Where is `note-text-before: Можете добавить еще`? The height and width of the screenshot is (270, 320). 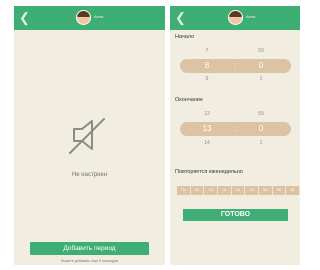 note-text-before: Можете добавить еще is located at coordinates (80, 261).